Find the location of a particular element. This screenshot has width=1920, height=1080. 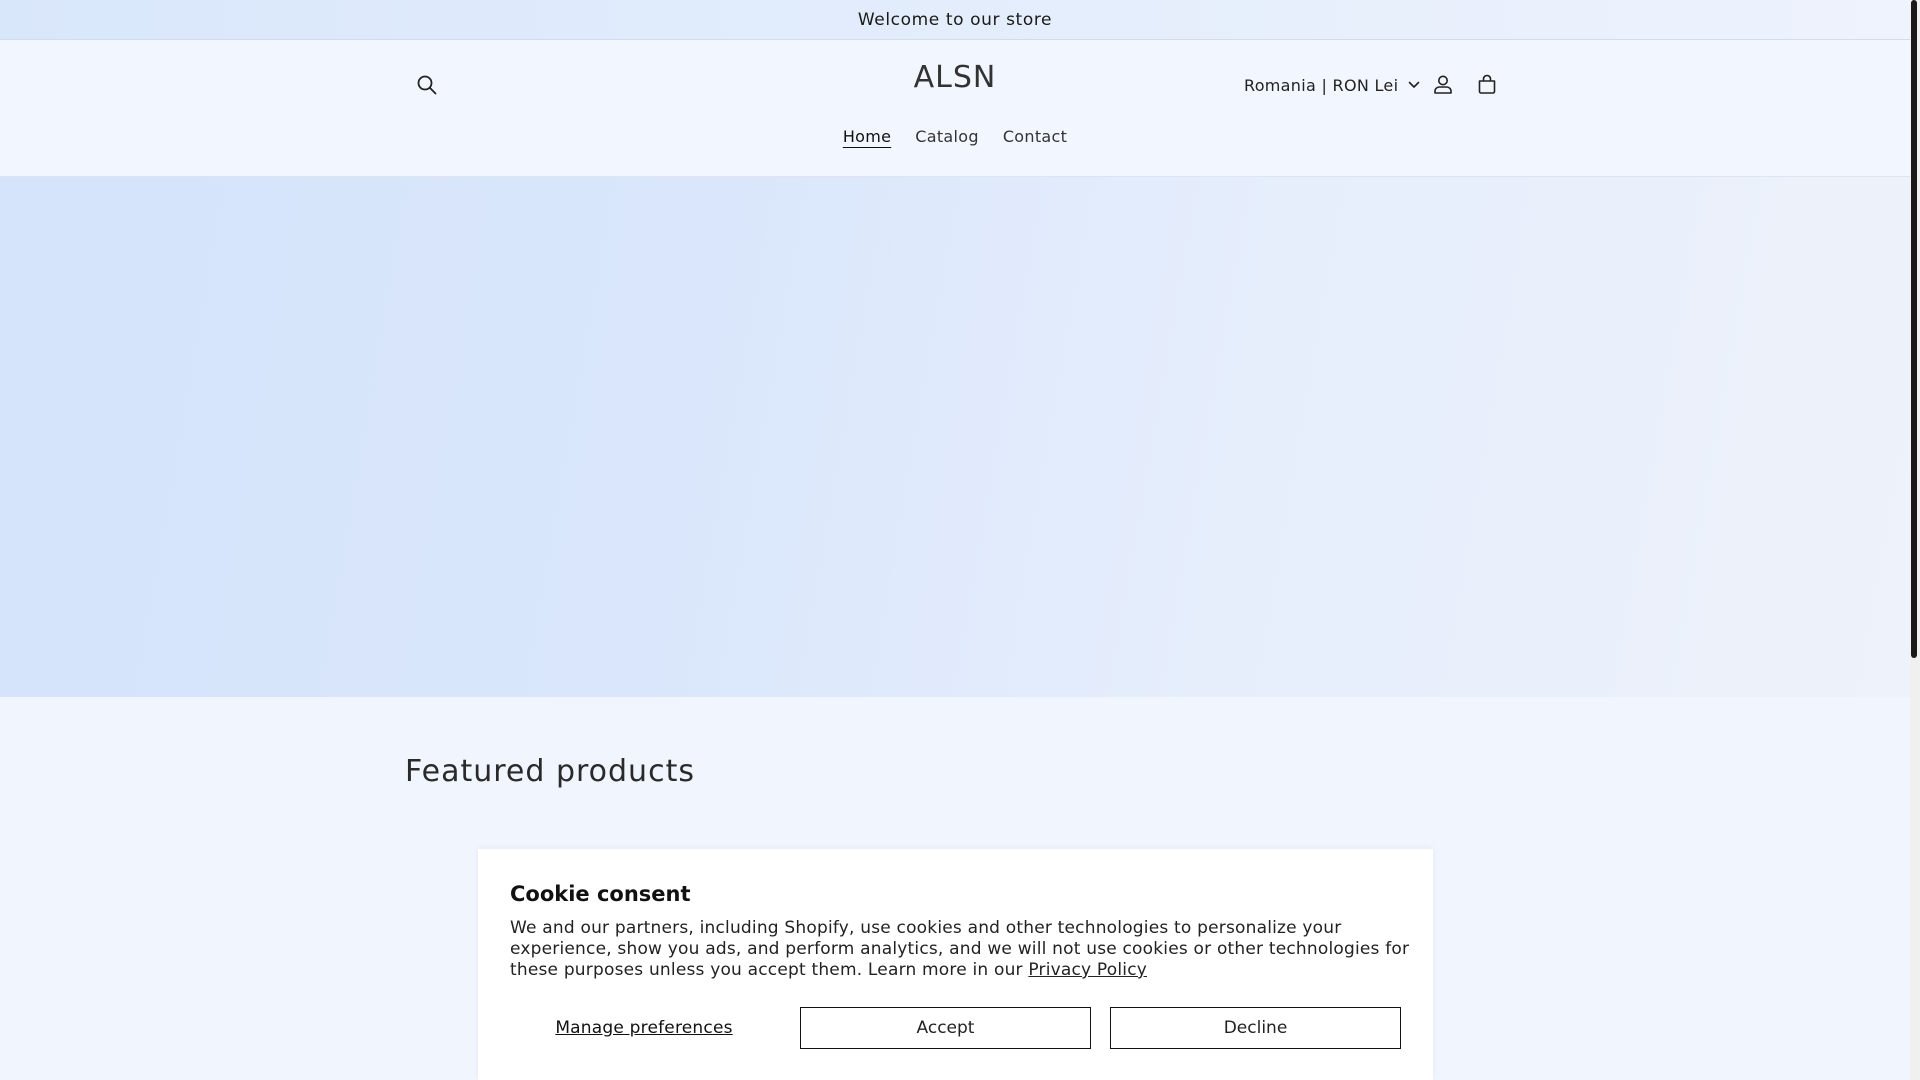

privacy-policy-link: Privacy Policy is located at coordinates (1087, 970).